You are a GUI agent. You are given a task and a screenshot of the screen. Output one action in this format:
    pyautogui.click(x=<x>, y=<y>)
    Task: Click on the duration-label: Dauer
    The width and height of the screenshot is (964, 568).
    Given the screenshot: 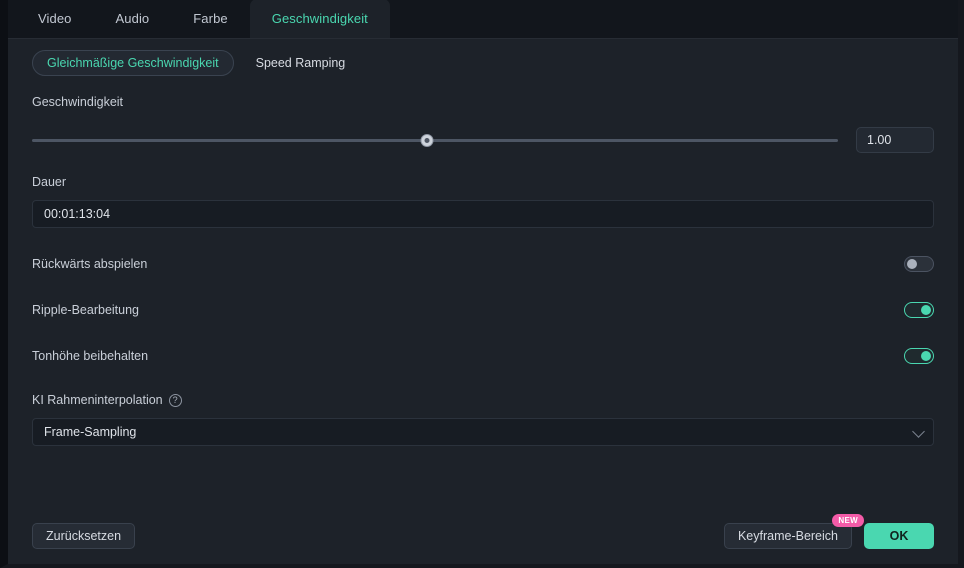 What is the action you would take?
    pyautogui.click(x=49, y=182)
    